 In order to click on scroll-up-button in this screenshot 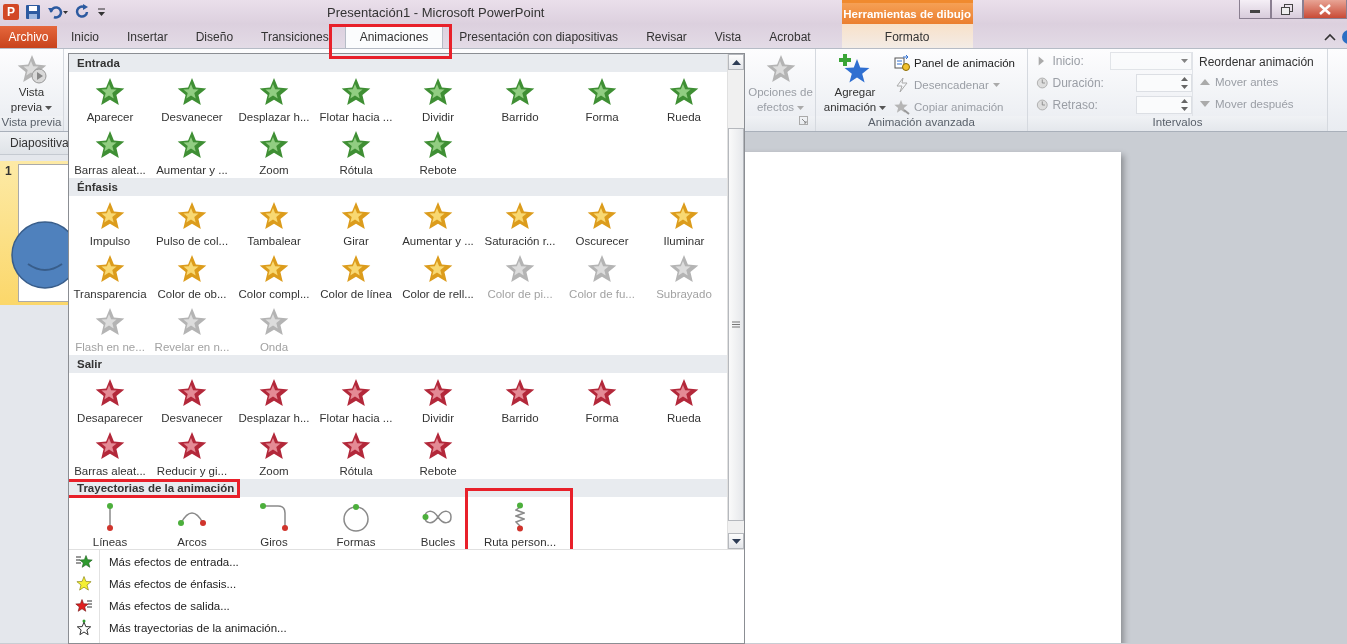, I will do `click(736, 62)`.